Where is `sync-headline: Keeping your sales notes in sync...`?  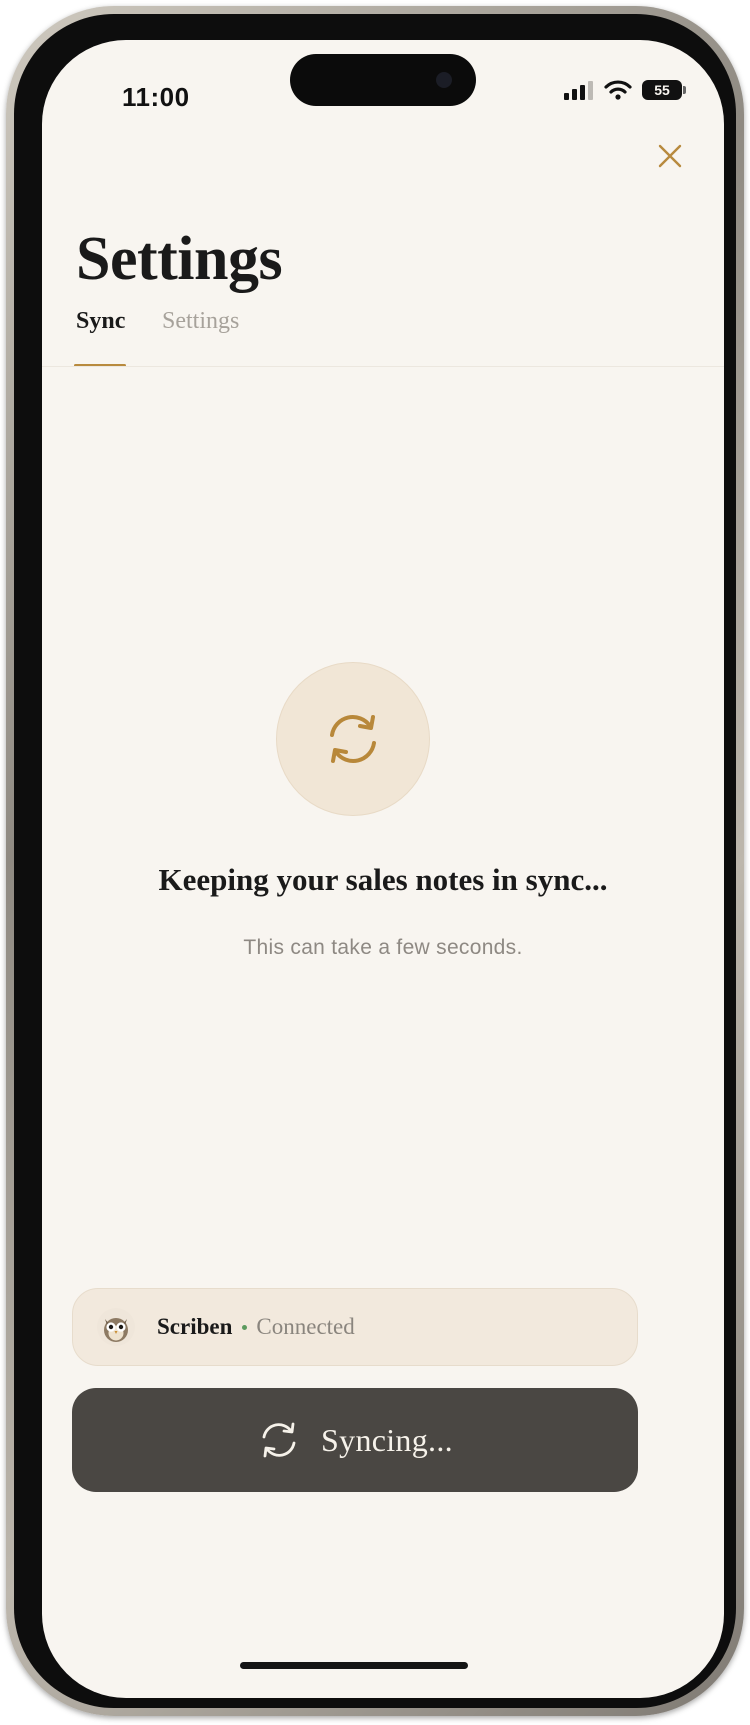 sync-headline: Keeping your sales notes in sync... is located at coordinates (383, 879).